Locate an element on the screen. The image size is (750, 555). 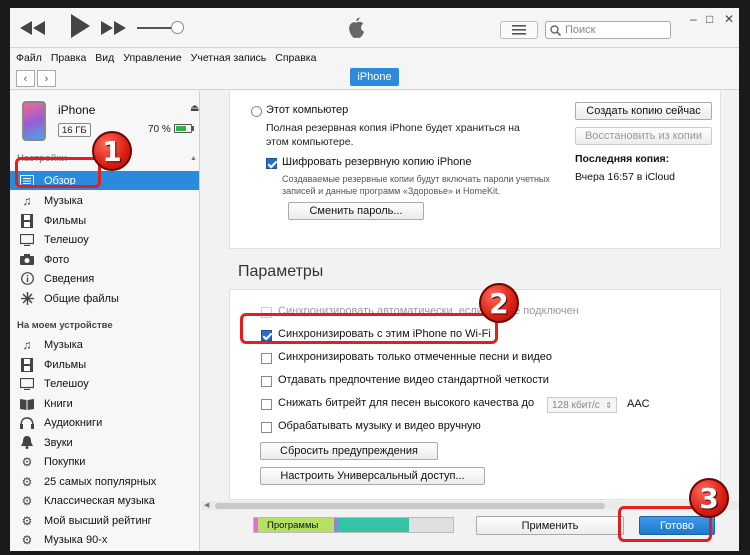
minimize-button: – is located at coordinates (693, 19).